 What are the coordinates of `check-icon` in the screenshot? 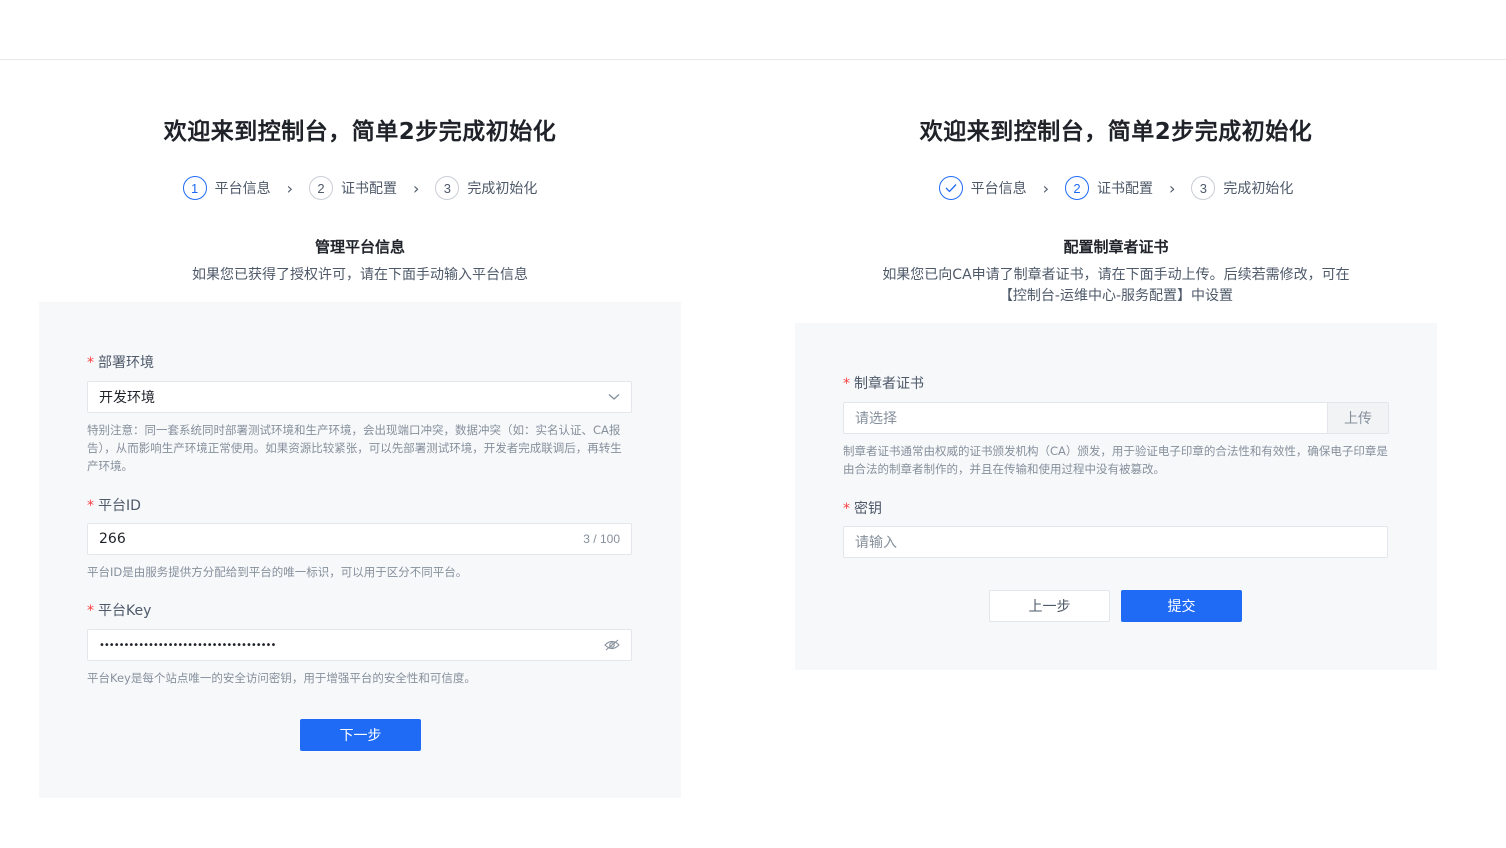 It's located at (950, 188).